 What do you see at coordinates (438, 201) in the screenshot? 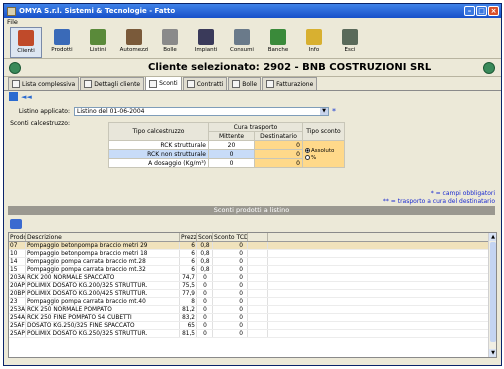
I see `note-destinatario: ** = trasporto a cura del destinatario` at bounding box center [438, 201].